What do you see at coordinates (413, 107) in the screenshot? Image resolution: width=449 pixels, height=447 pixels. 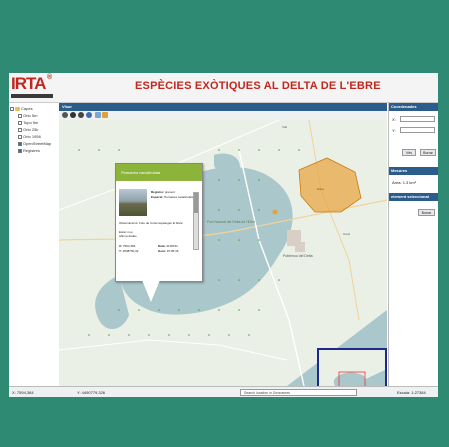 I see `coordinates-header: Coordenades` at bounding box center [413, 107].